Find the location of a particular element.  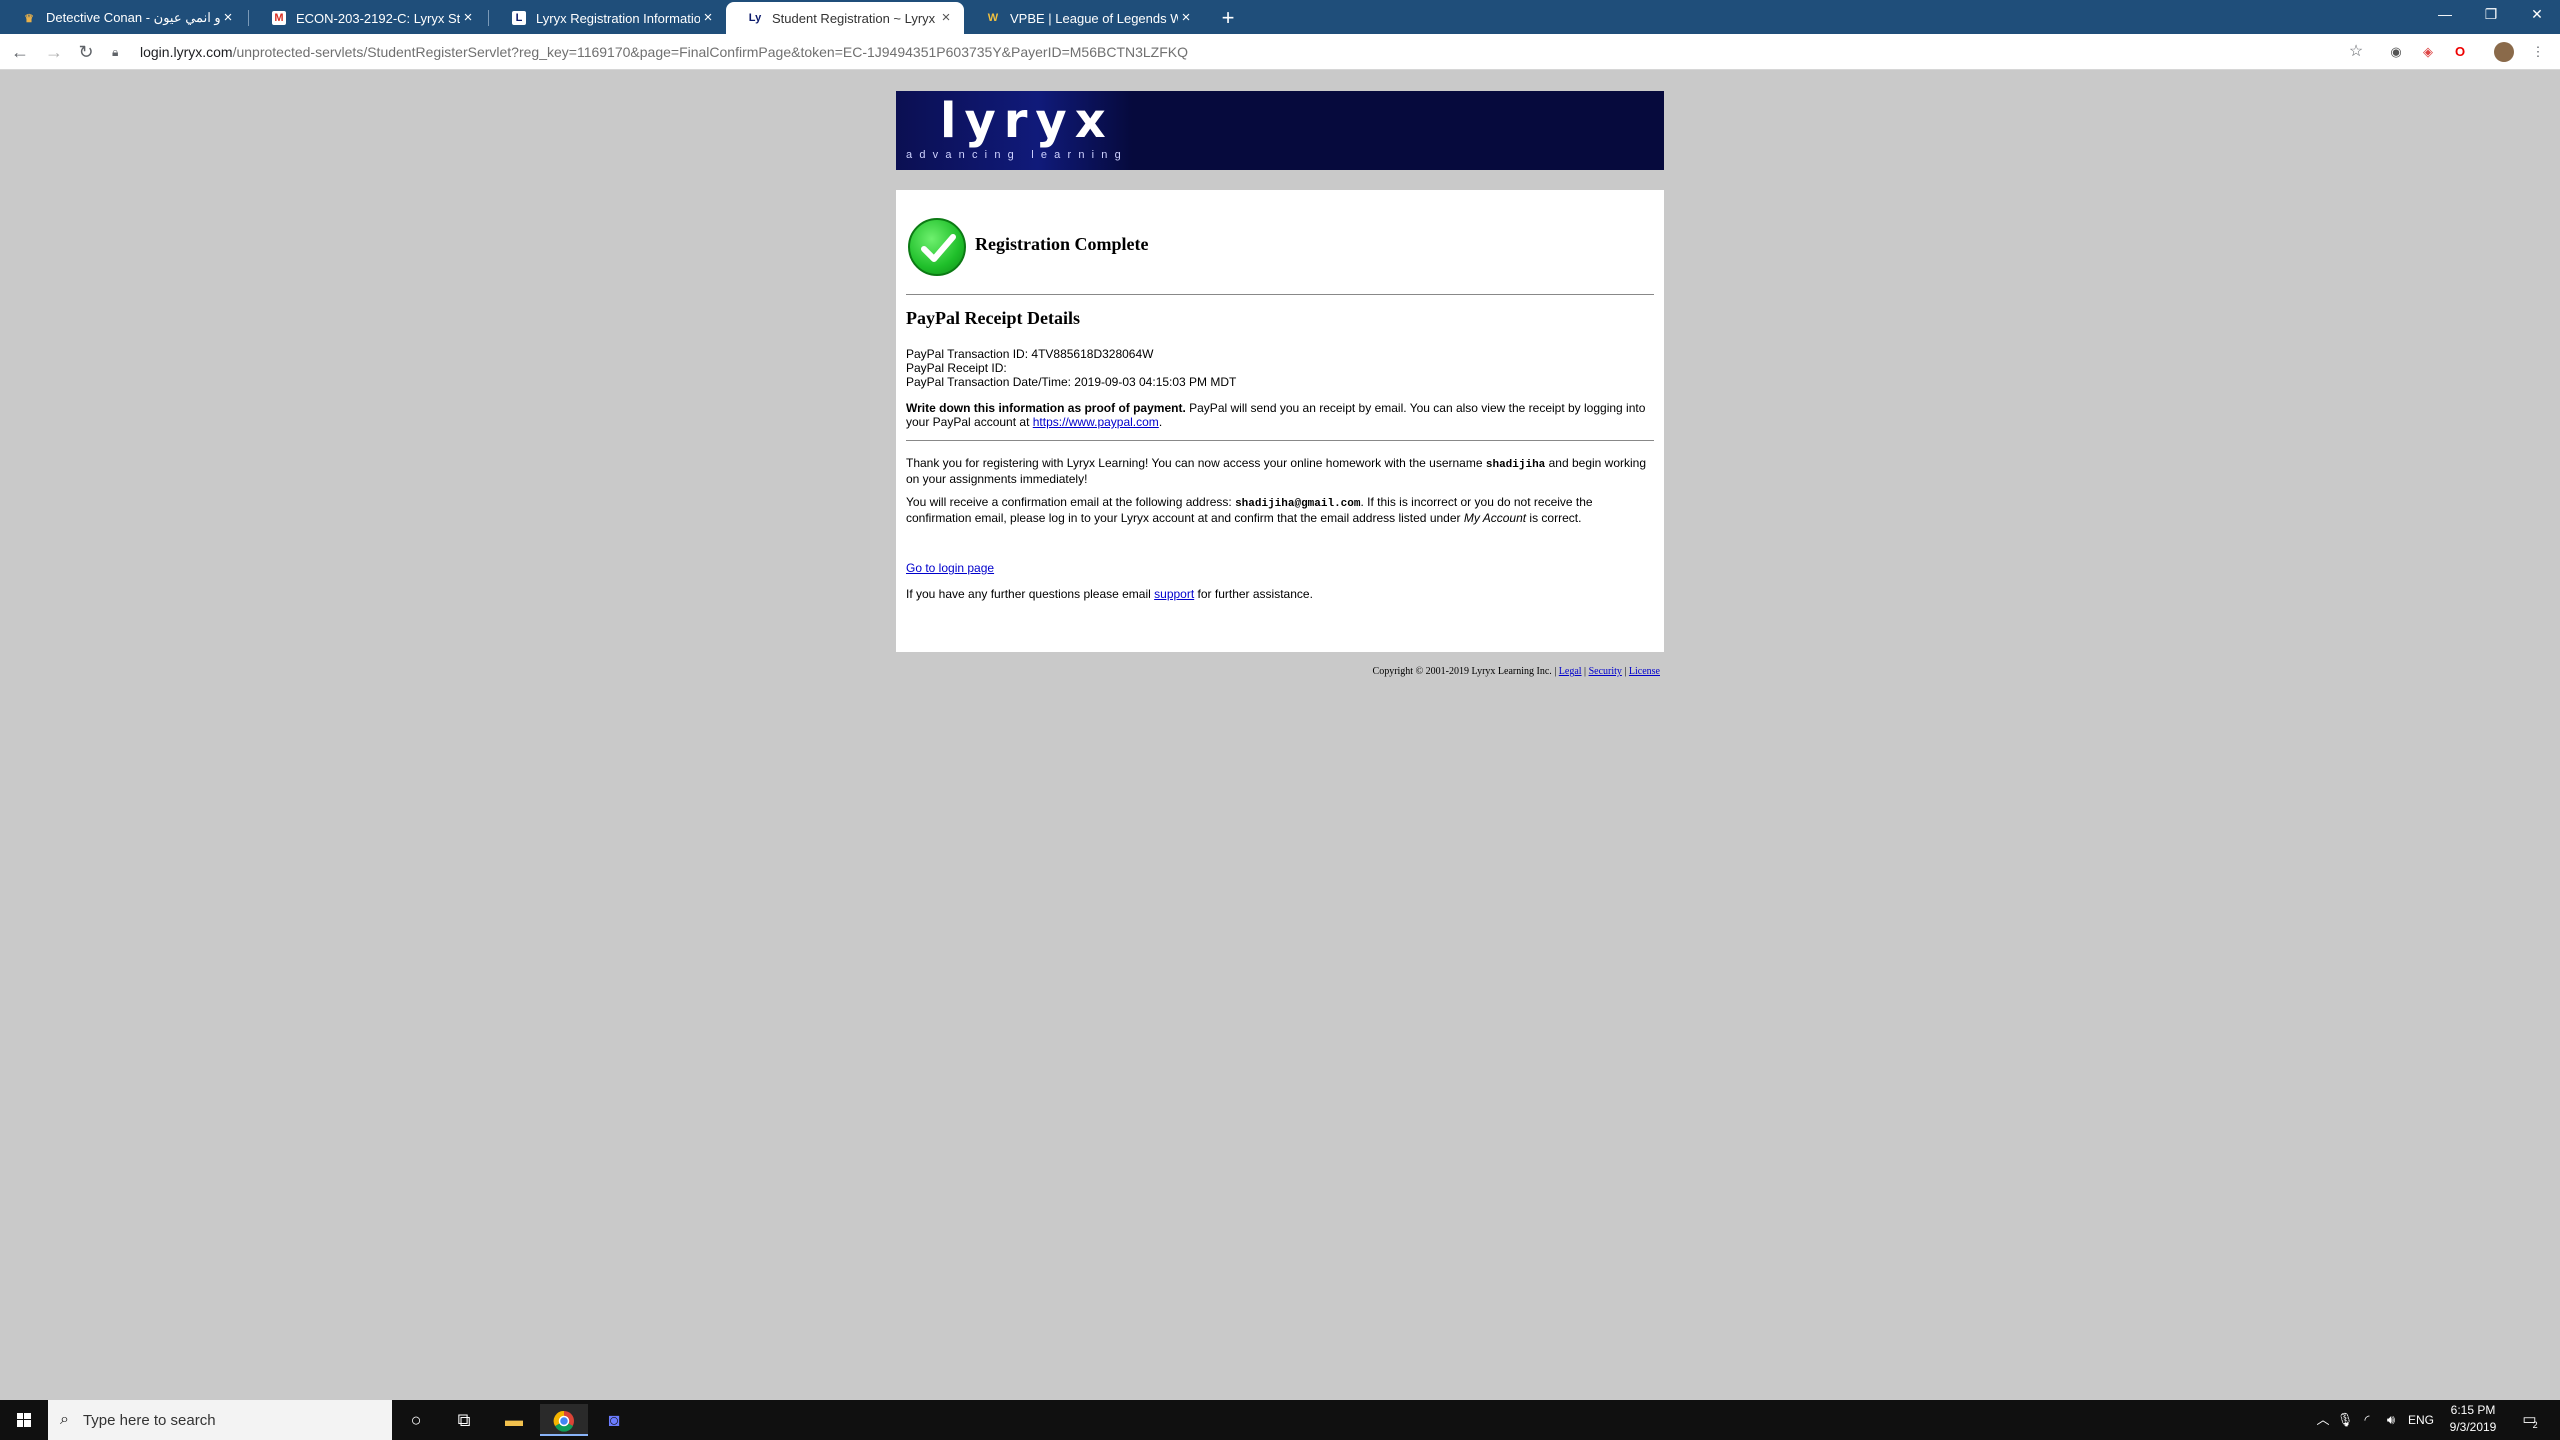

file-explorer-icon: ▬ is located at coordinates (514, 1420).